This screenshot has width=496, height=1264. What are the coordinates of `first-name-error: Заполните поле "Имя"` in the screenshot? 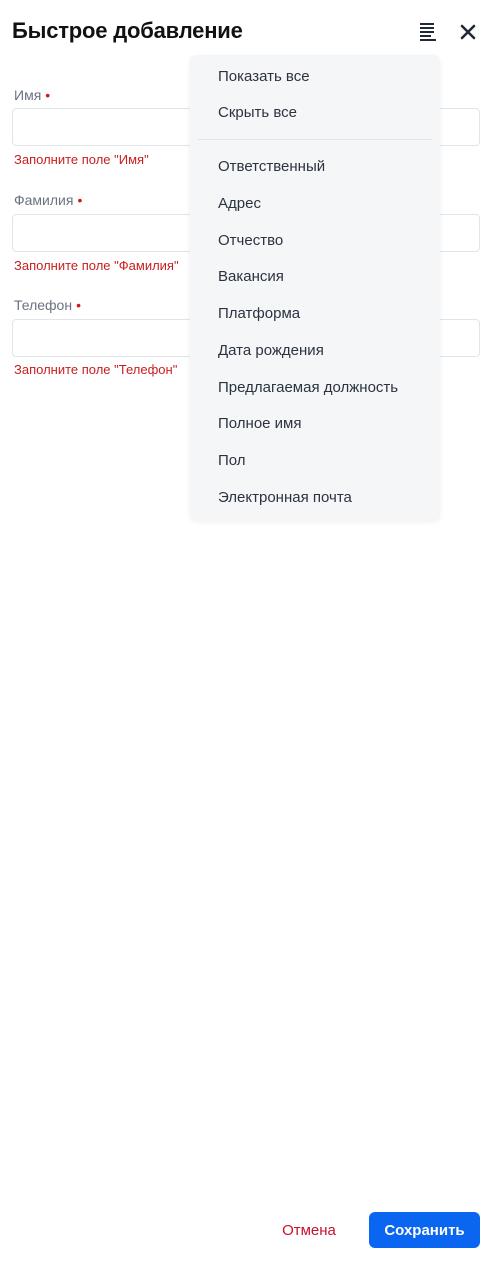 It's located at (81, 159).